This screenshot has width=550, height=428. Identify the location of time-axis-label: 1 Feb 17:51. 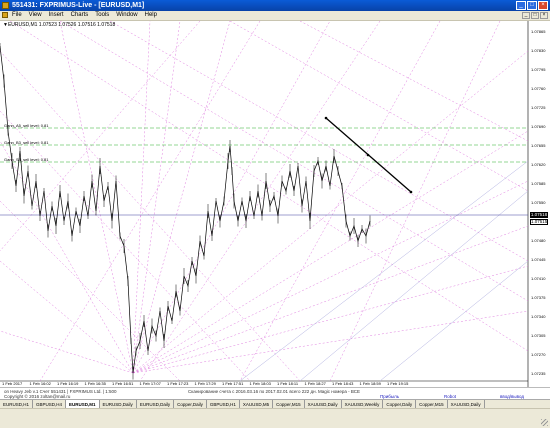
(233, 383).